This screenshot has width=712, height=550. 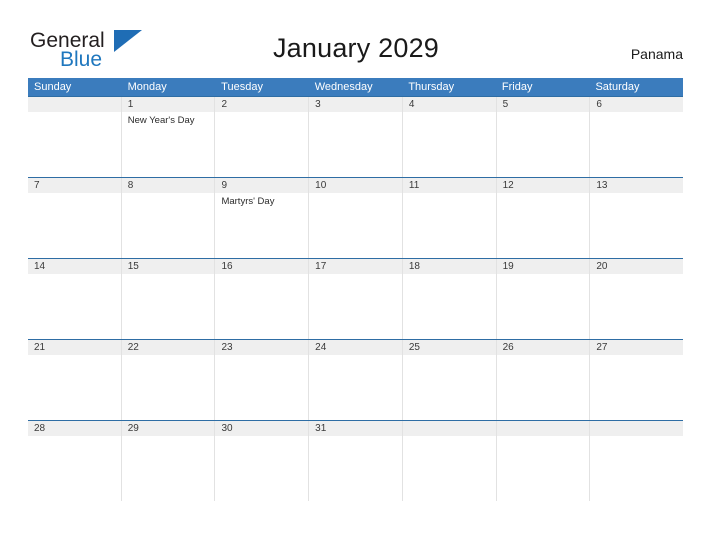 What do you see at coordinates (343, 87) in the screenshot?
I see `weekday-header-wednesday: Wednesday` at bounding box center [343, 87].